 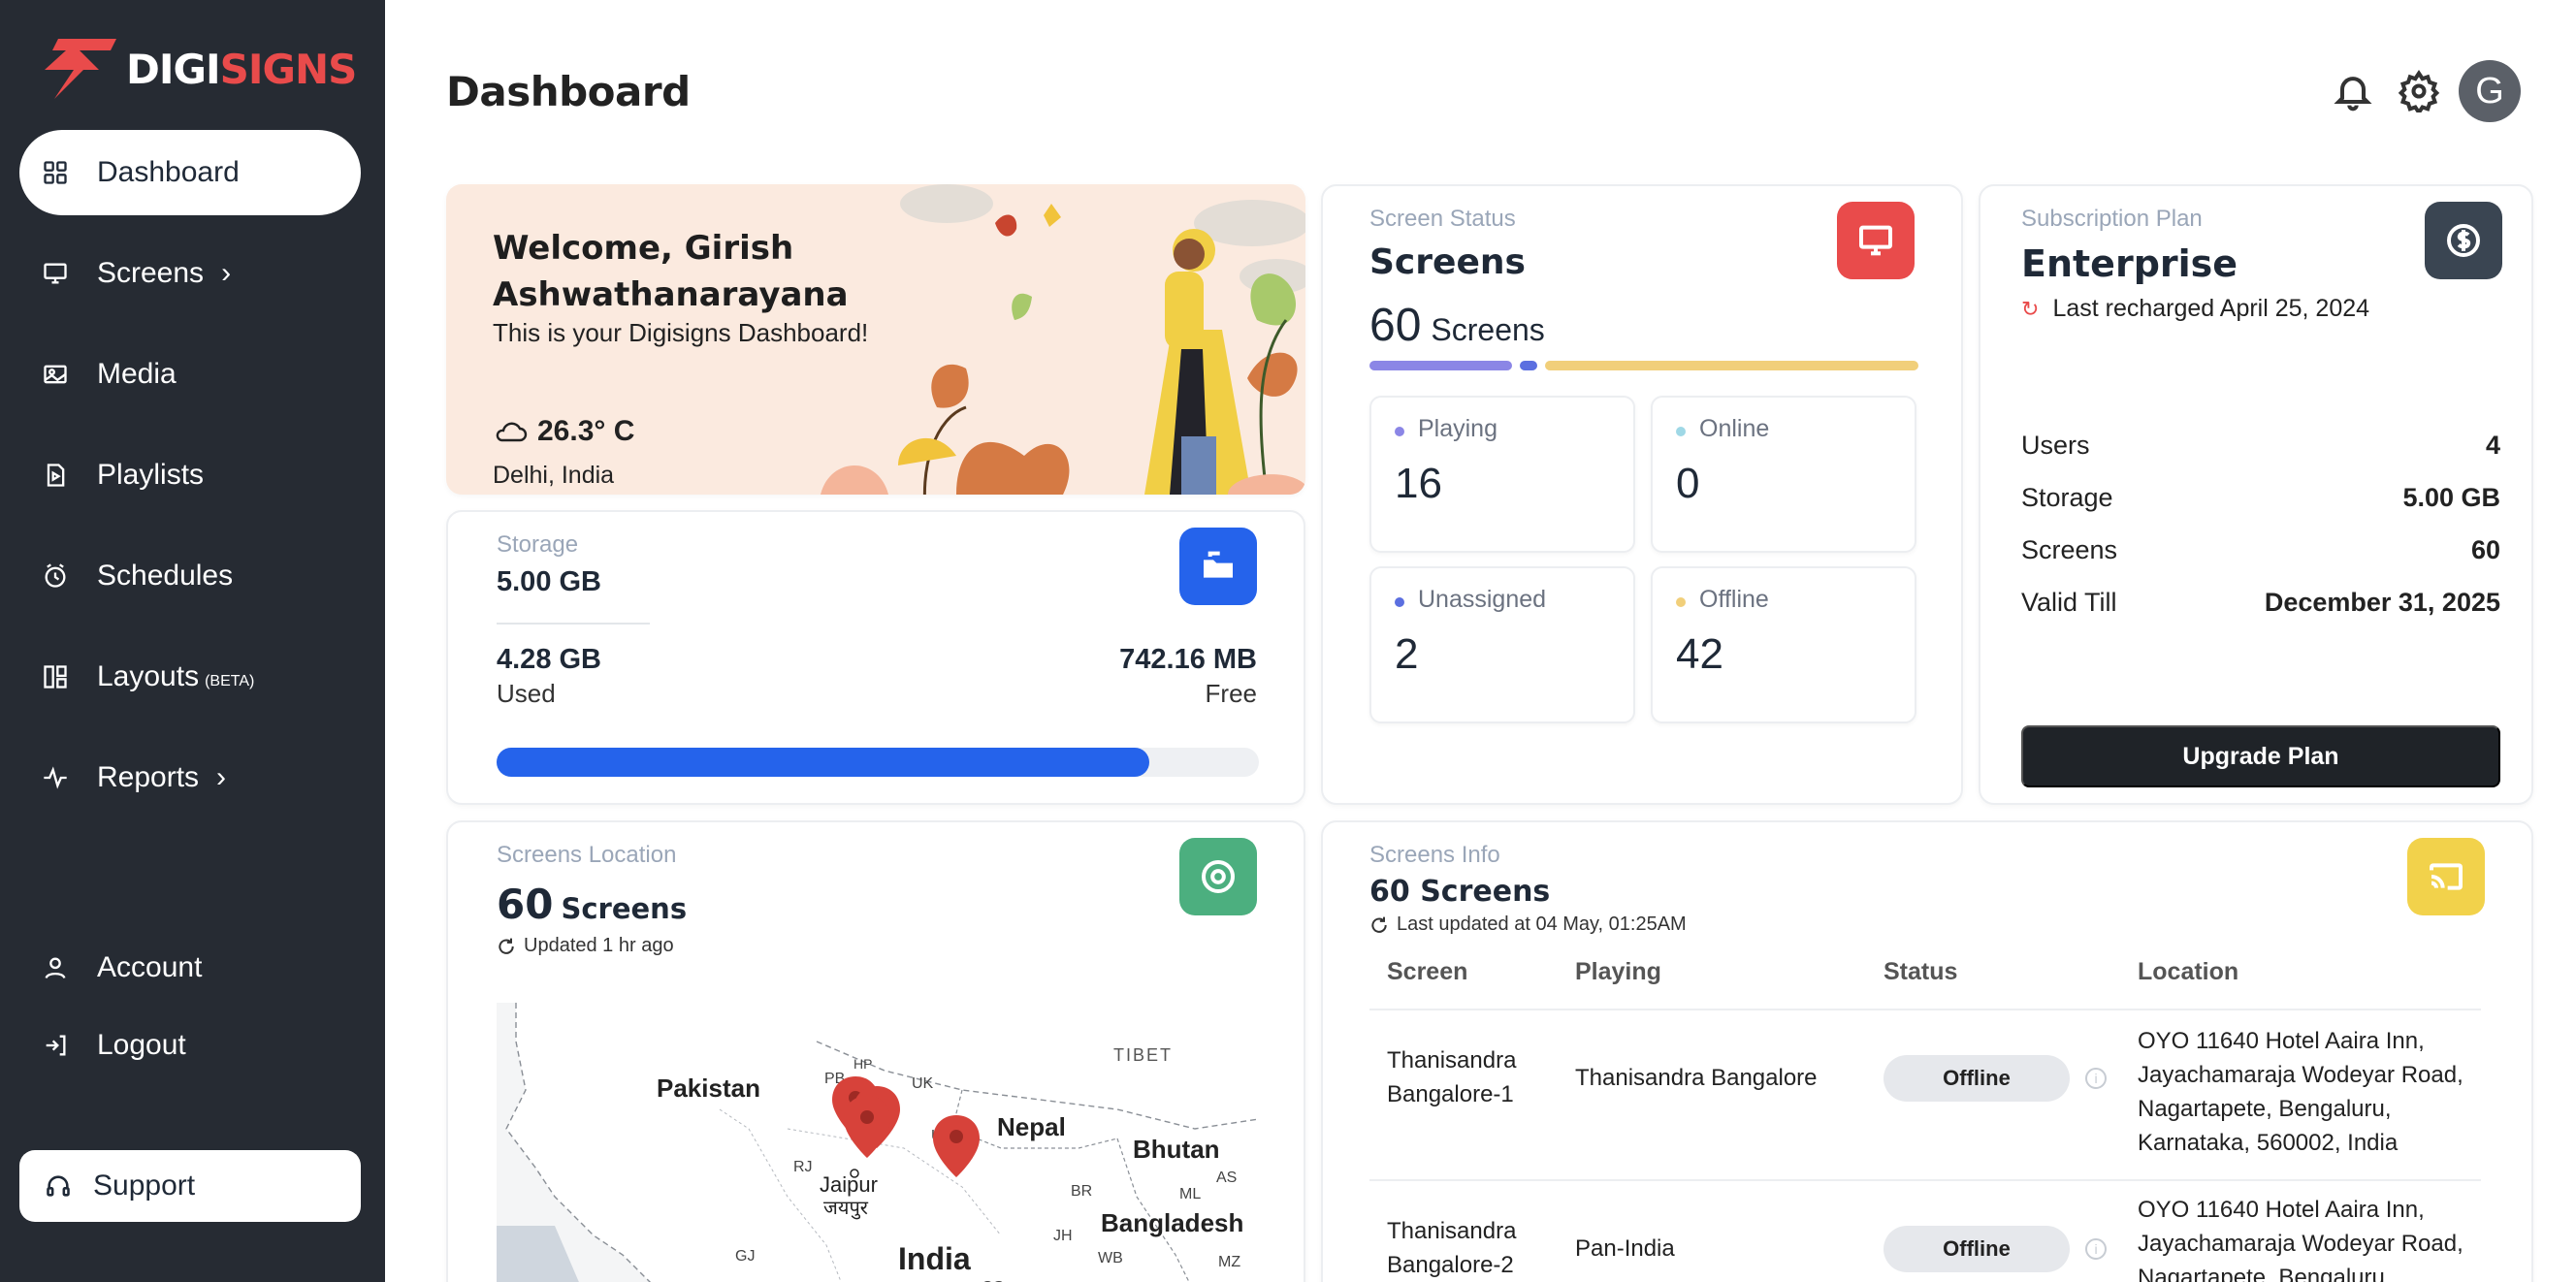 I want to click on stat-card-online: Online 0, so click(x=1783, y=475).